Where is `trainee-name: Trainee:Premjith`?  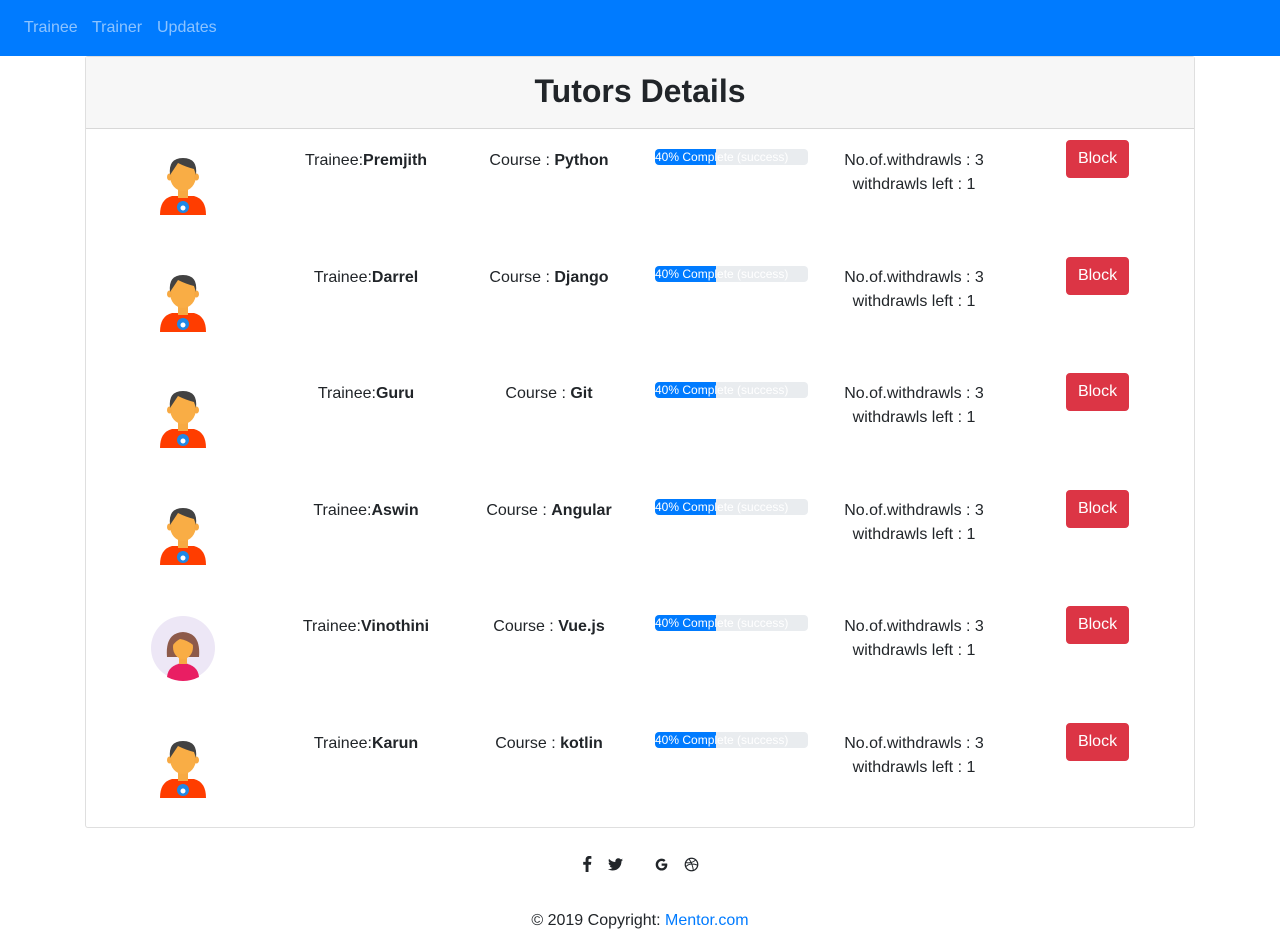
trainee-name: Trainee:Premjith is located at coordinates (366, 161).